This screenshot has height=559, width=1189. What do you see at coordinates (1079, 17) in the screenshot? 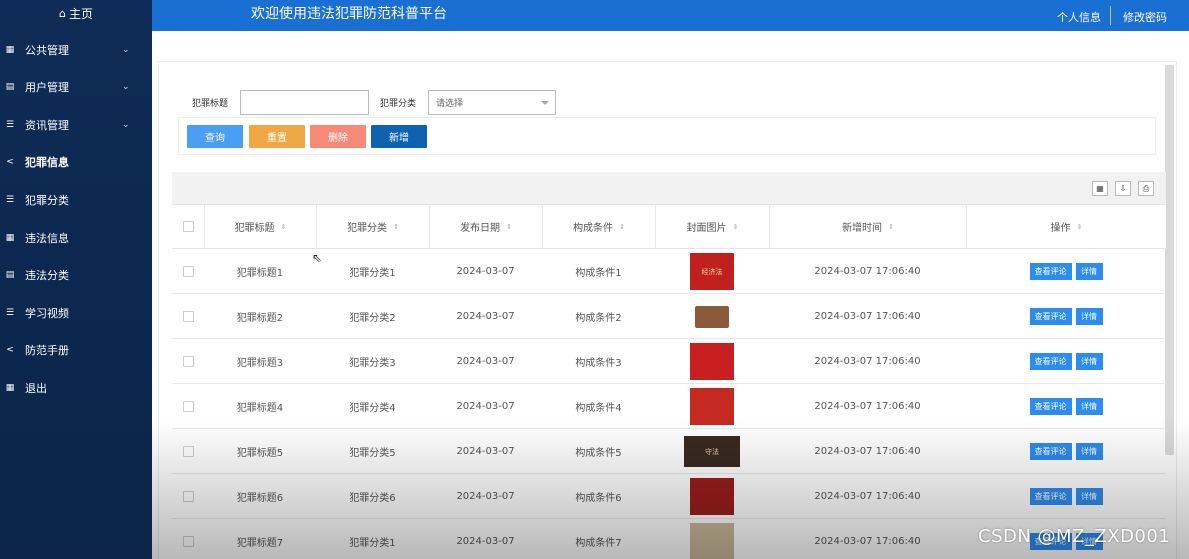
I see `profile-link: 个人信息` at bounding box center [1079, 17].